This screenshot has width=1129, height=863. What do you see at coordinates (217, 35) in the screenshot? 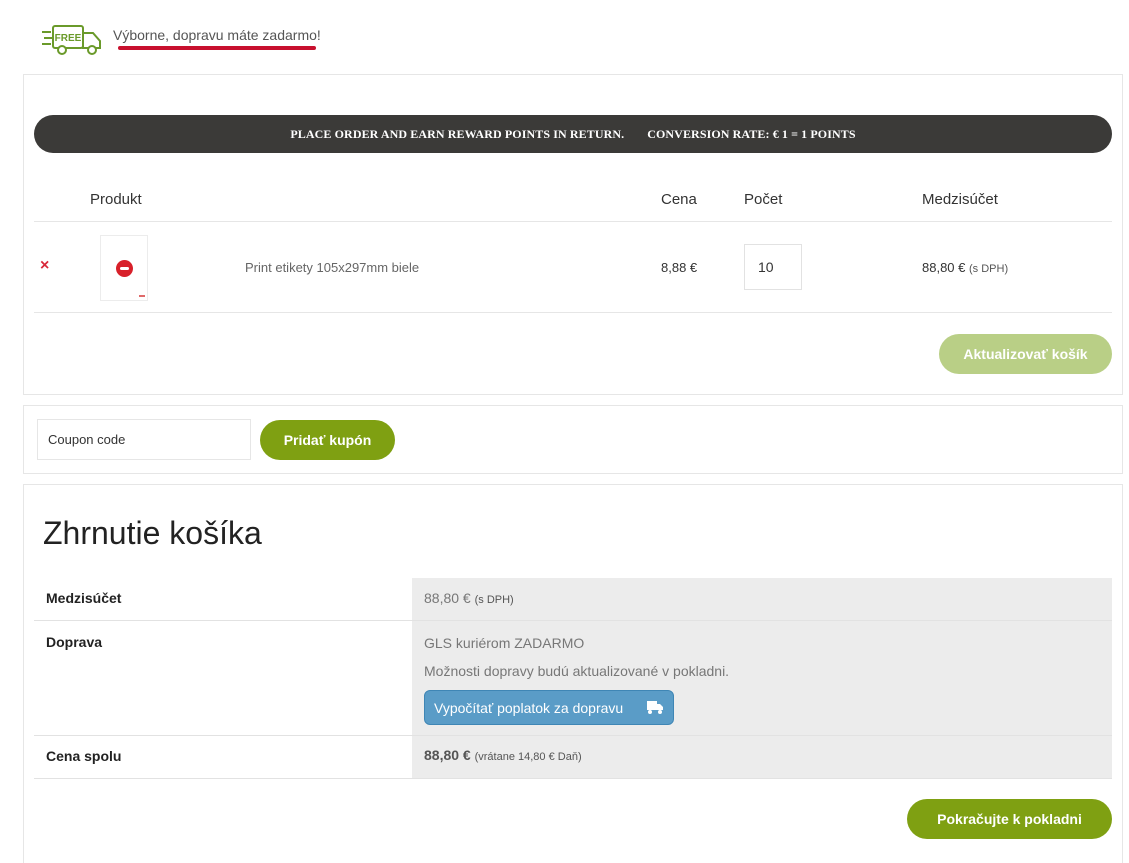
I see `free-shipping-text: Výborne, dopravu máte zadarmo!` at bounding box center [217, 35].